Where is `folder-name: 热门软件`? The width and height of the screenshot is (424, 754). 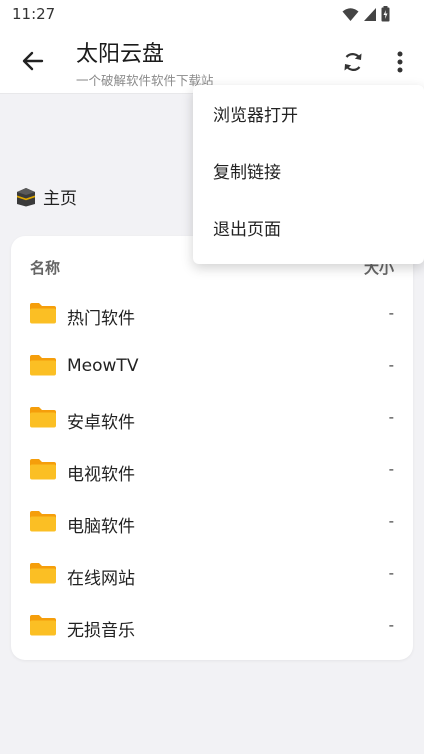
folder-name: 热门软件 is located at coordinates (101, 319).